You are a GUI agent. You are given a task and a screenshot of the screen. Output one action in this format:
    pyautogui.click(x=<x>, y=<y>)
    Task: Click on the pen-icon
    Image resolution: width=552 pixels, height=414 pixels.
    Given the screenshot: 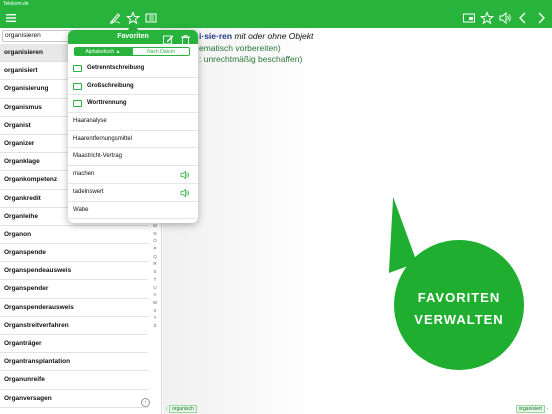 What is the action you would take?
    pyautogui.click(x=115, y=18)
    